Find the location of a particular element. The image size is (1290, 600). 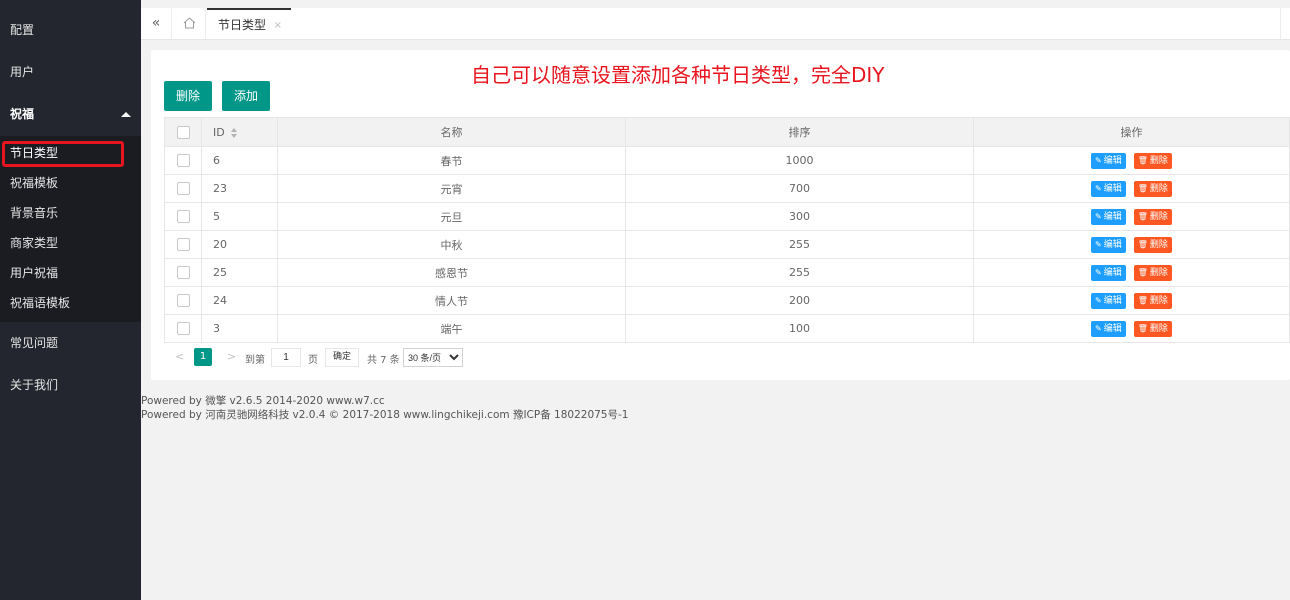

sidebar-subitem-label: 祝福语模板 is located at coordinates (40, 303).